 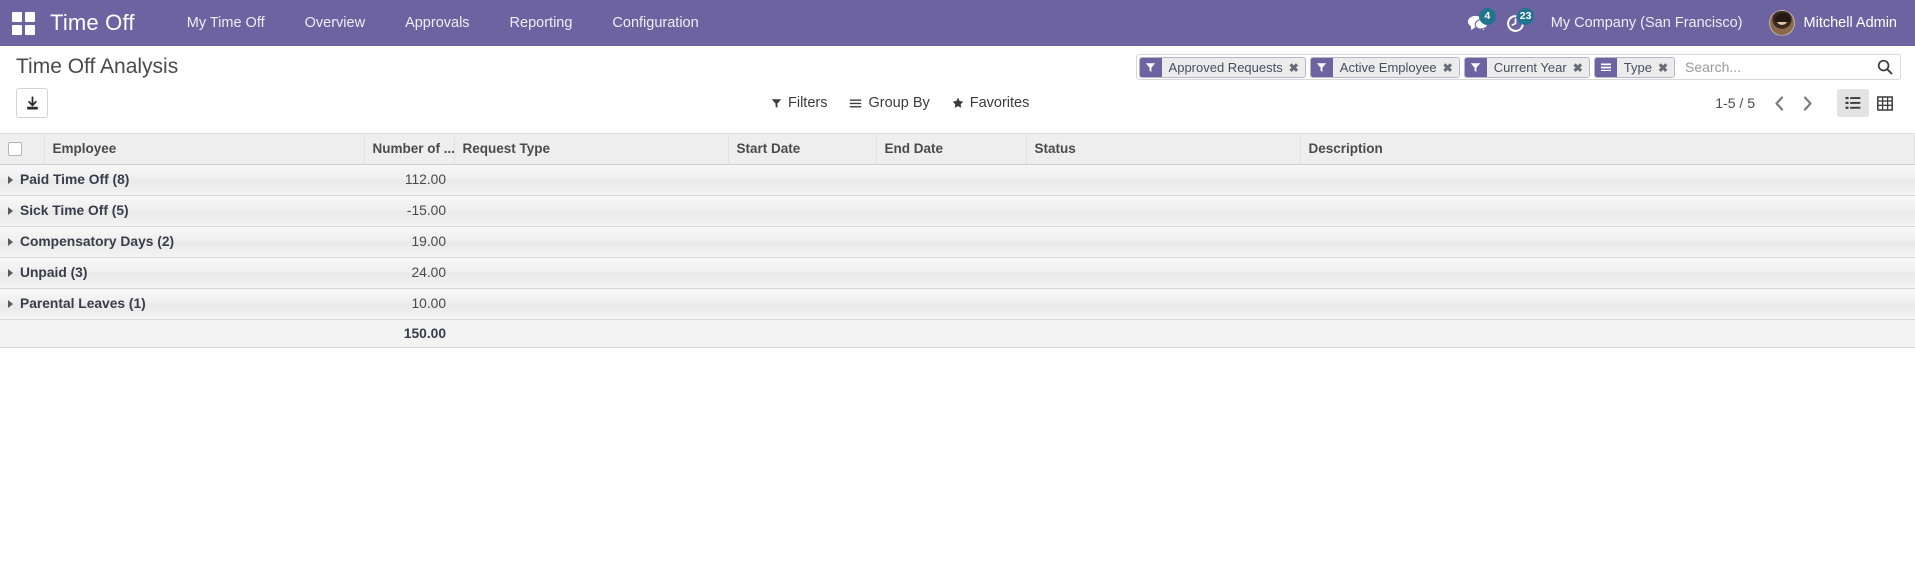 What do you see at coordinates (1850, 23) in the screenshot?
I see `user-name-label: Mitchell Admin` at bounding box center [1850, 23].